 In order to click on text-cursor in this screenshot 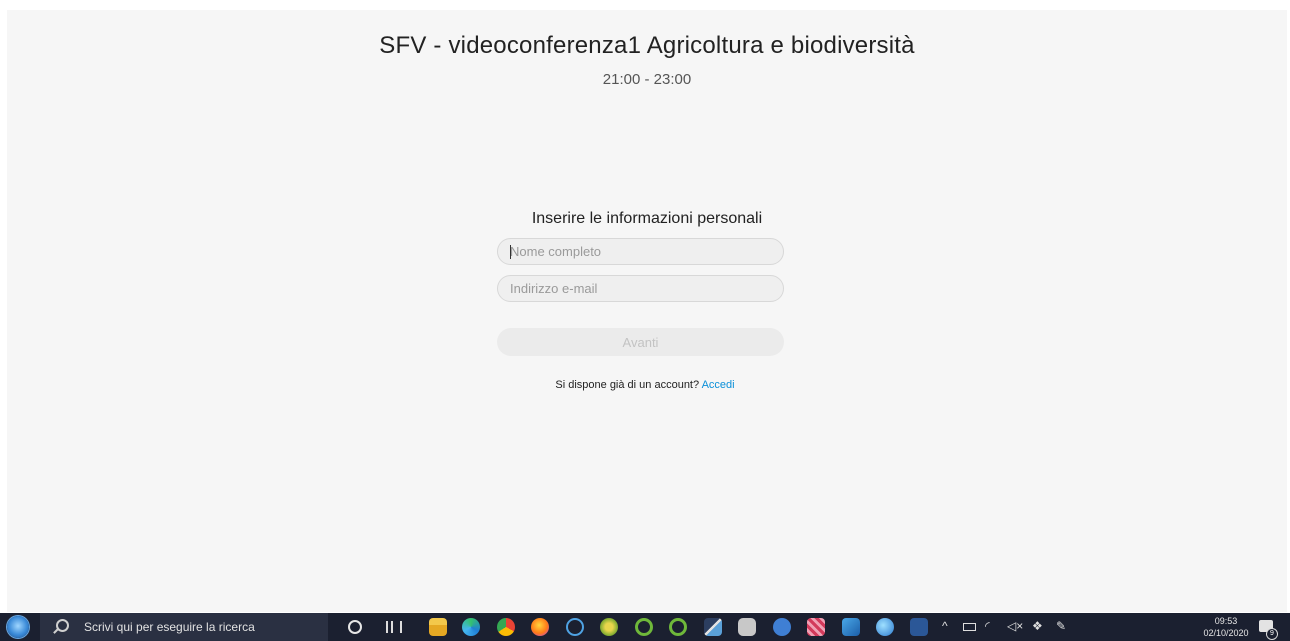, I will do `click(510, 252)`.